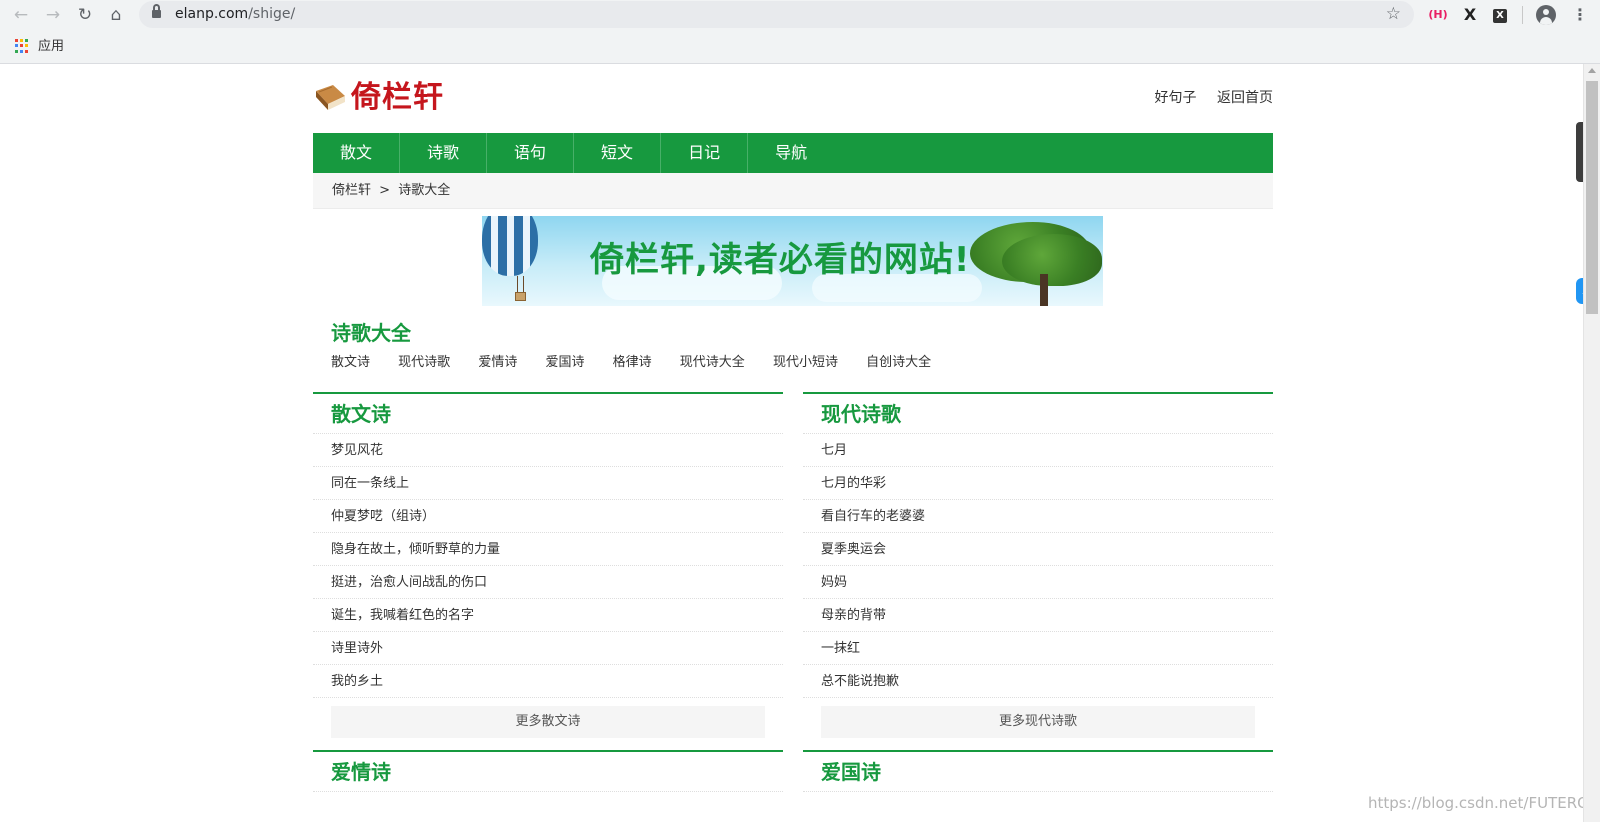 This screenshot has width=1600, height=822. I want to click on extension-x-square-label: X, so click(1500, 16).